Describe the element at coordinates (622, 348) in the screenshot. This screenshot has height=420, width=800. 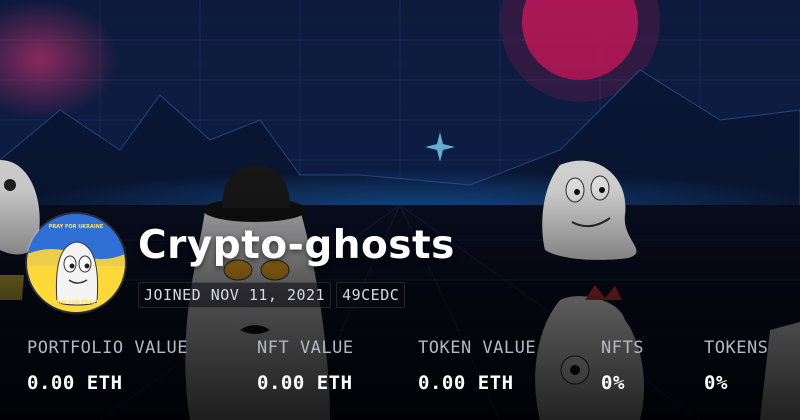
I see `stat-label: NFTS` at that location.